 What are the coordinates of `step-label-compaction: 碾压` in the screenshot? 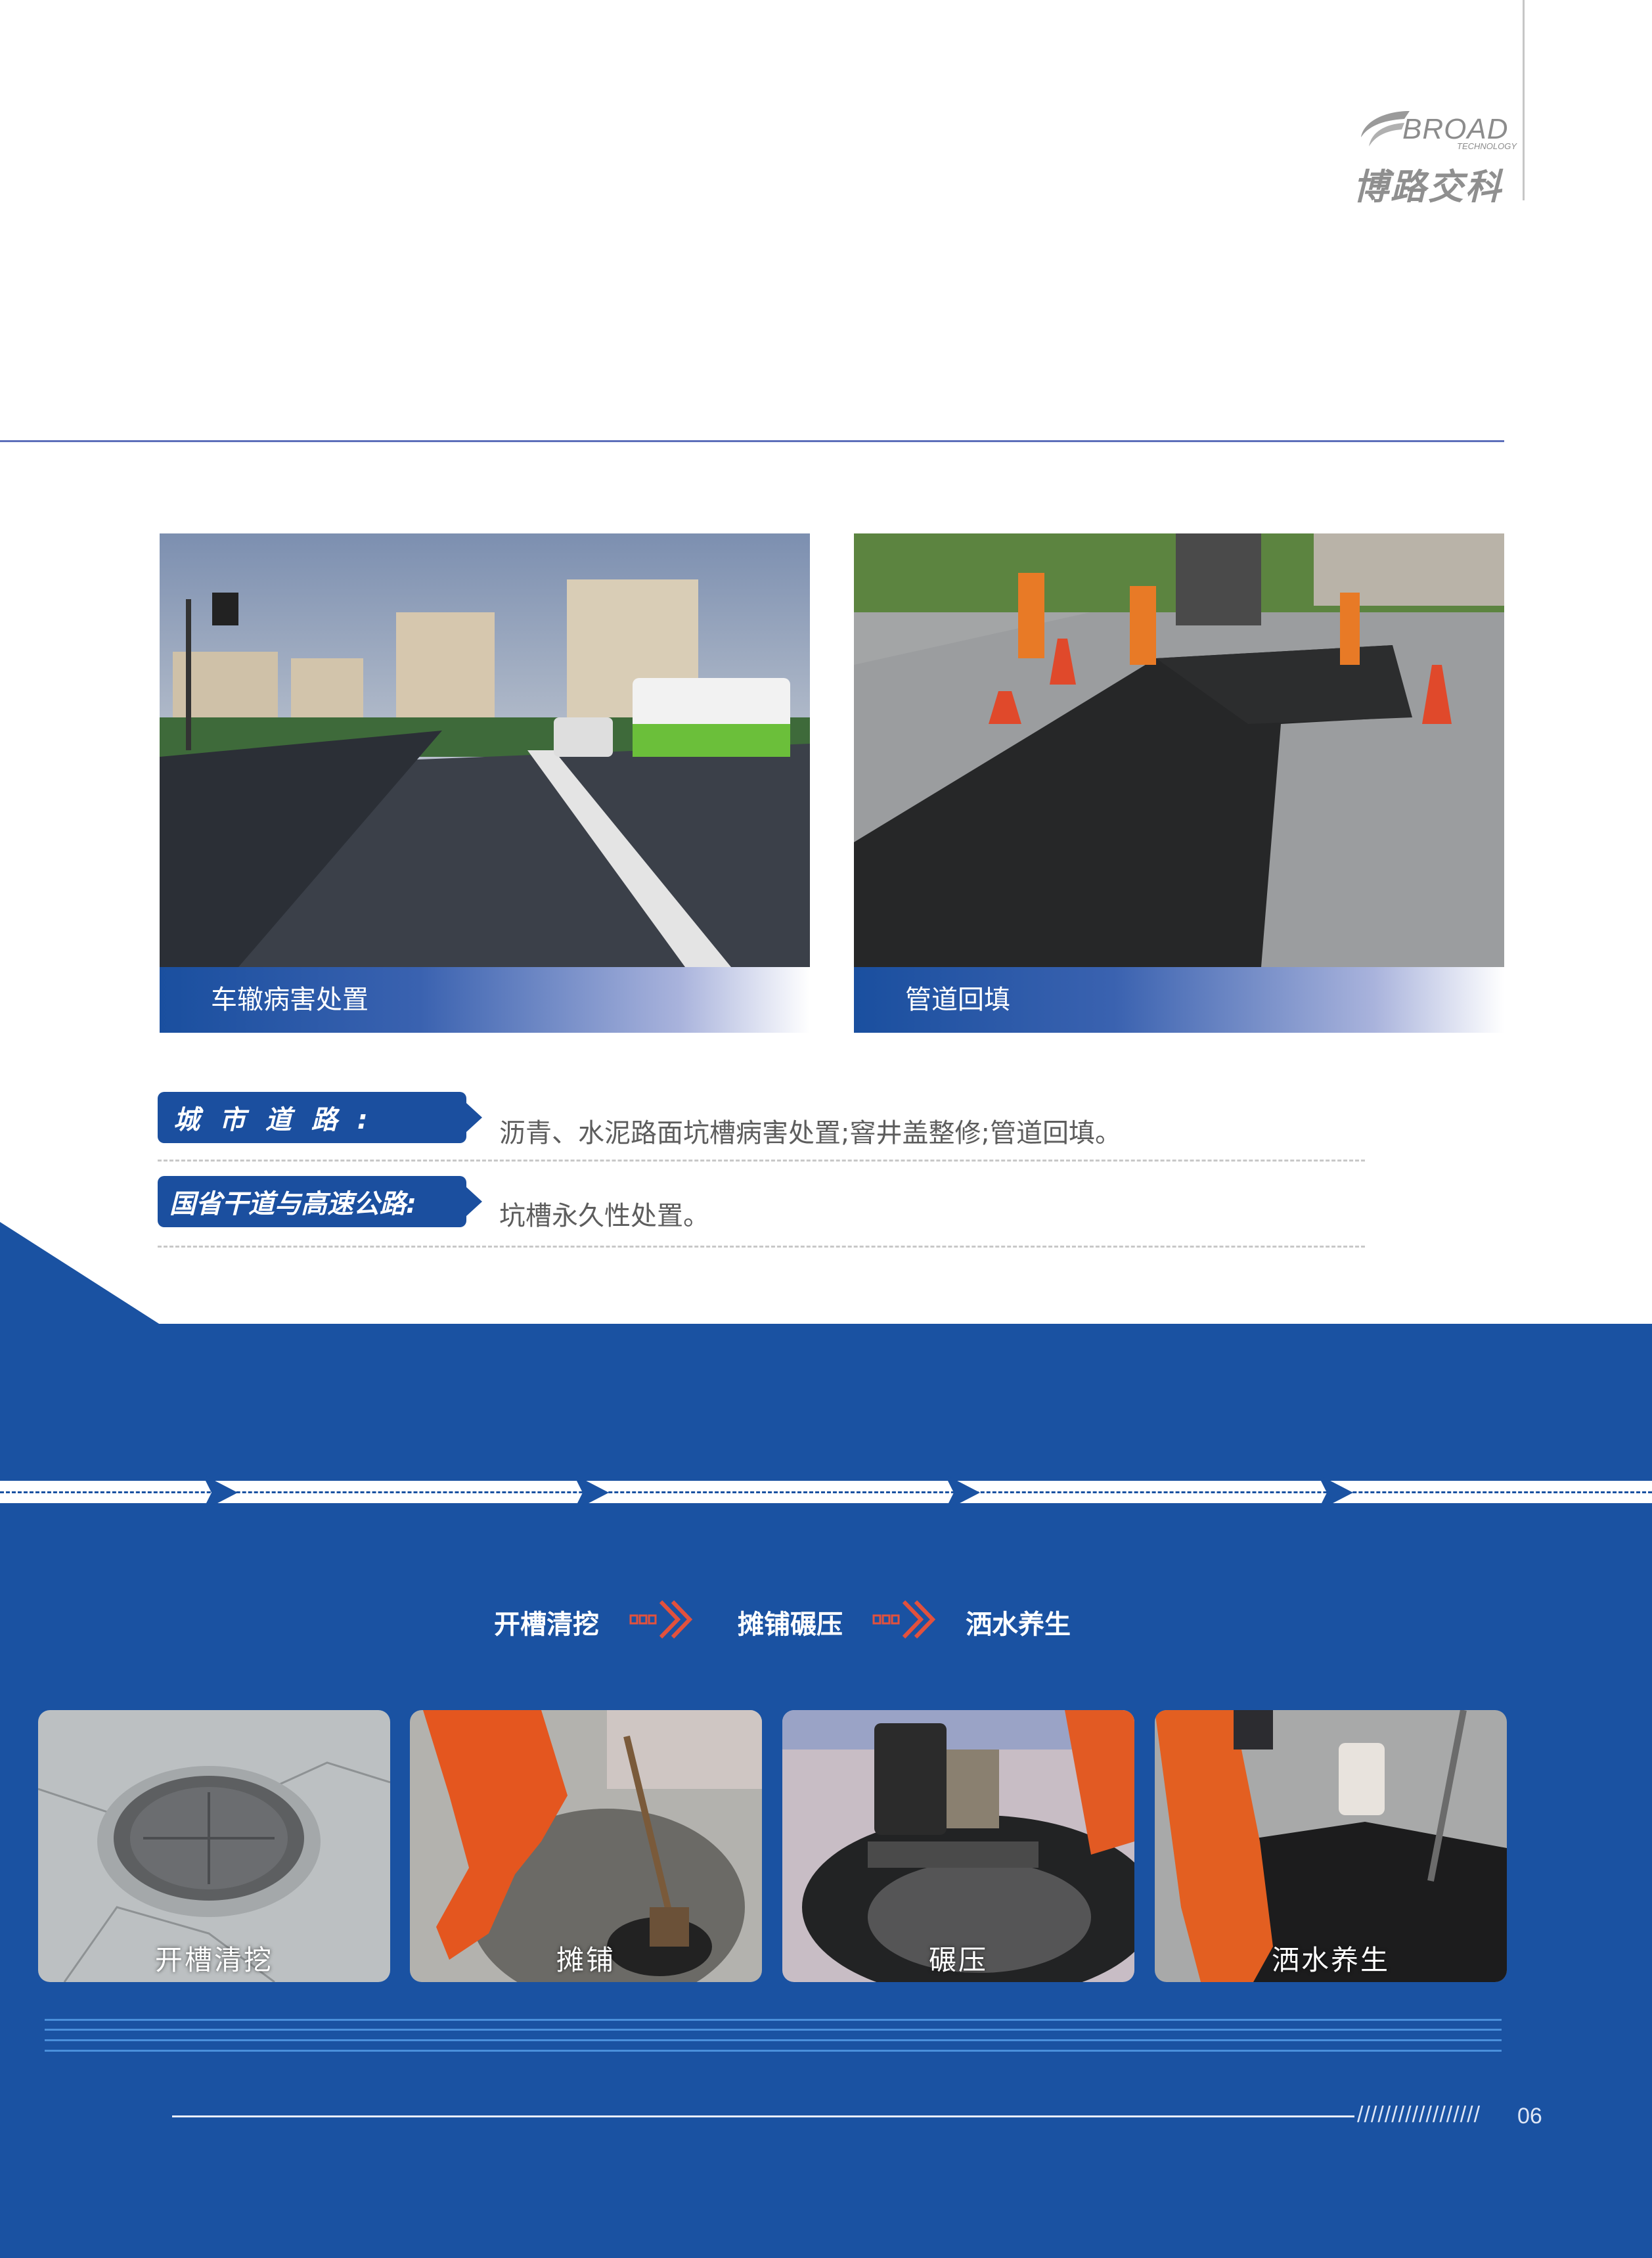 It's located at (958, 1960).